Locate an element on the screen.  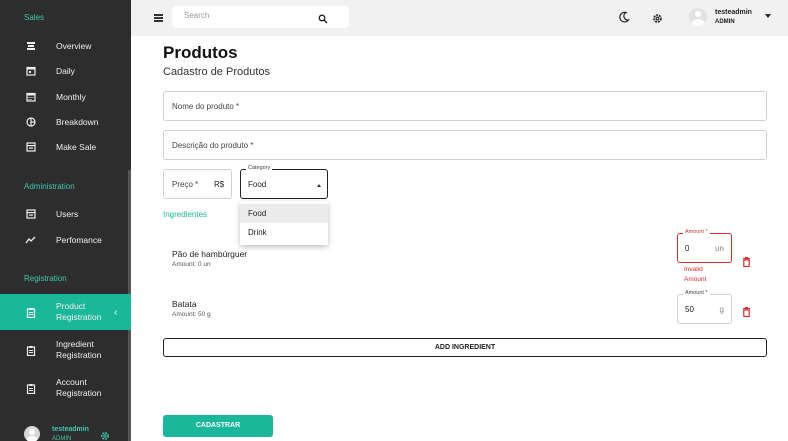
ingredient-name: Batata is located at coordinates (184, 304).